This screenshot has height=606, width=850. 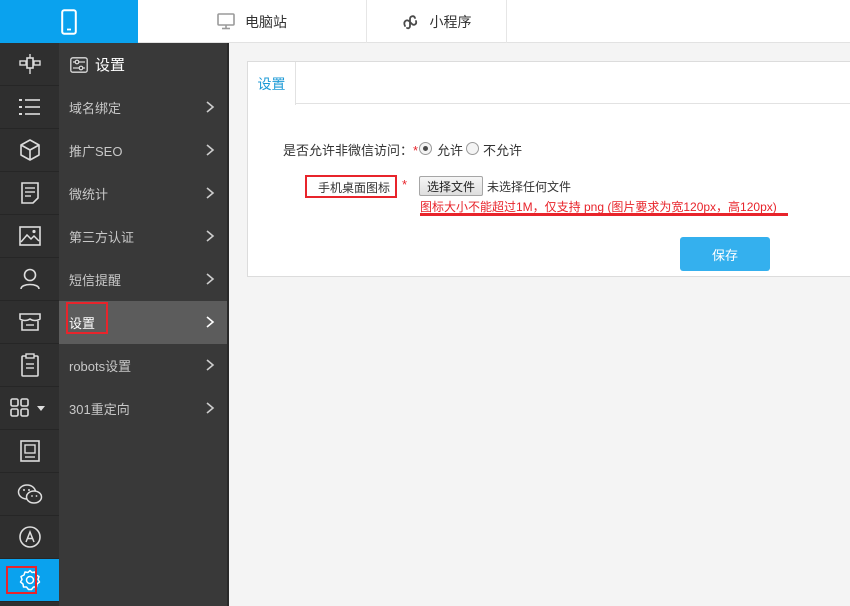 What do you see at coordinates (100, 366) in the screenshot?
I see `submenu-item-label: robots设置` at bounding box center [100, 366].